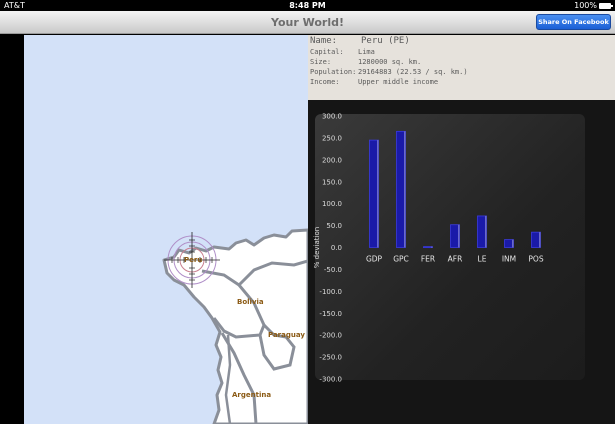  What do you see at coordinates (428, 259) in the screenshot?
I see `x-tick-label: FER` at bounding box center [428, 259].